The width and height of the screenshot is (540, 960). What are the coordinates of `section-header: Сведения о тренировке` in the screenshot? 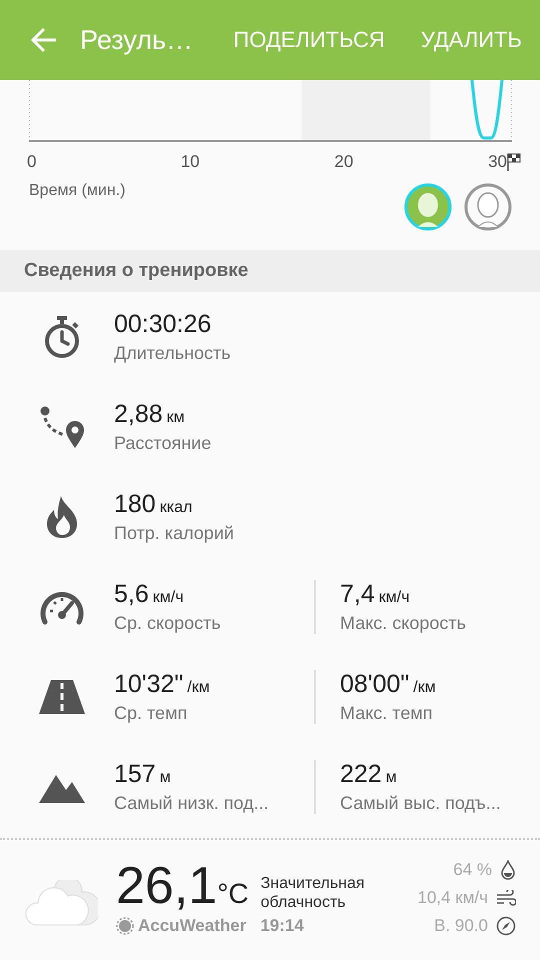 It's located at (270, 271).